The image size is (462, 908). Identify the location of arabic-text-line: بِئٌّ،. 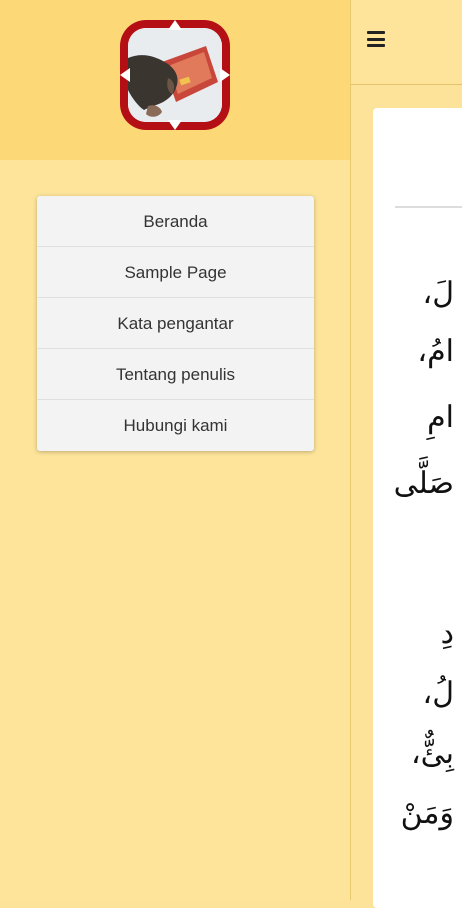
(432, 753).